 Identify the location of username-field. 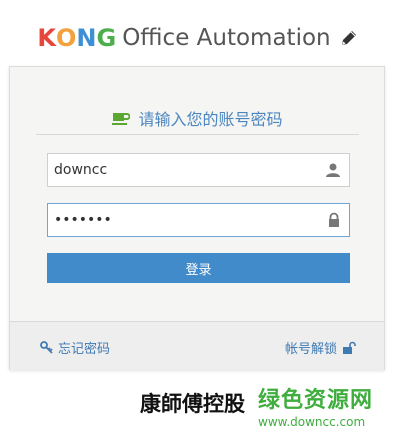
(198, 170).